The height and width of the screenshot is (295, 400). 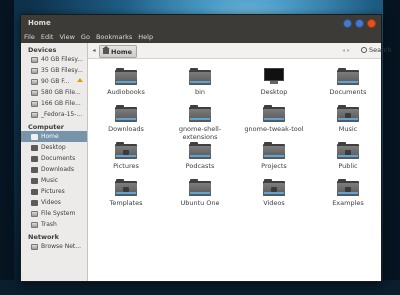 I want to click on file-item: Public, so click(x=348, y=156).